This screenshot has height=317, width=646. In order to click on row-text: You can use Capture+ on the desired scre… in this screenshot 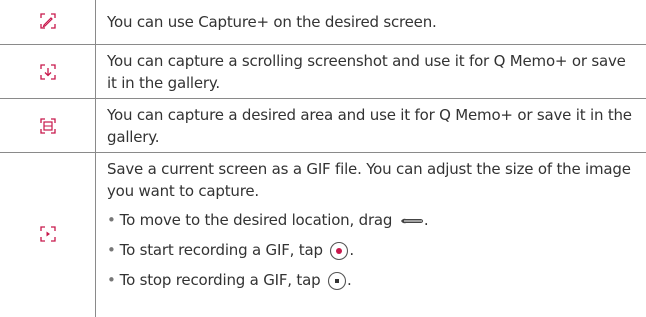, I will do `click(272, 22)`.